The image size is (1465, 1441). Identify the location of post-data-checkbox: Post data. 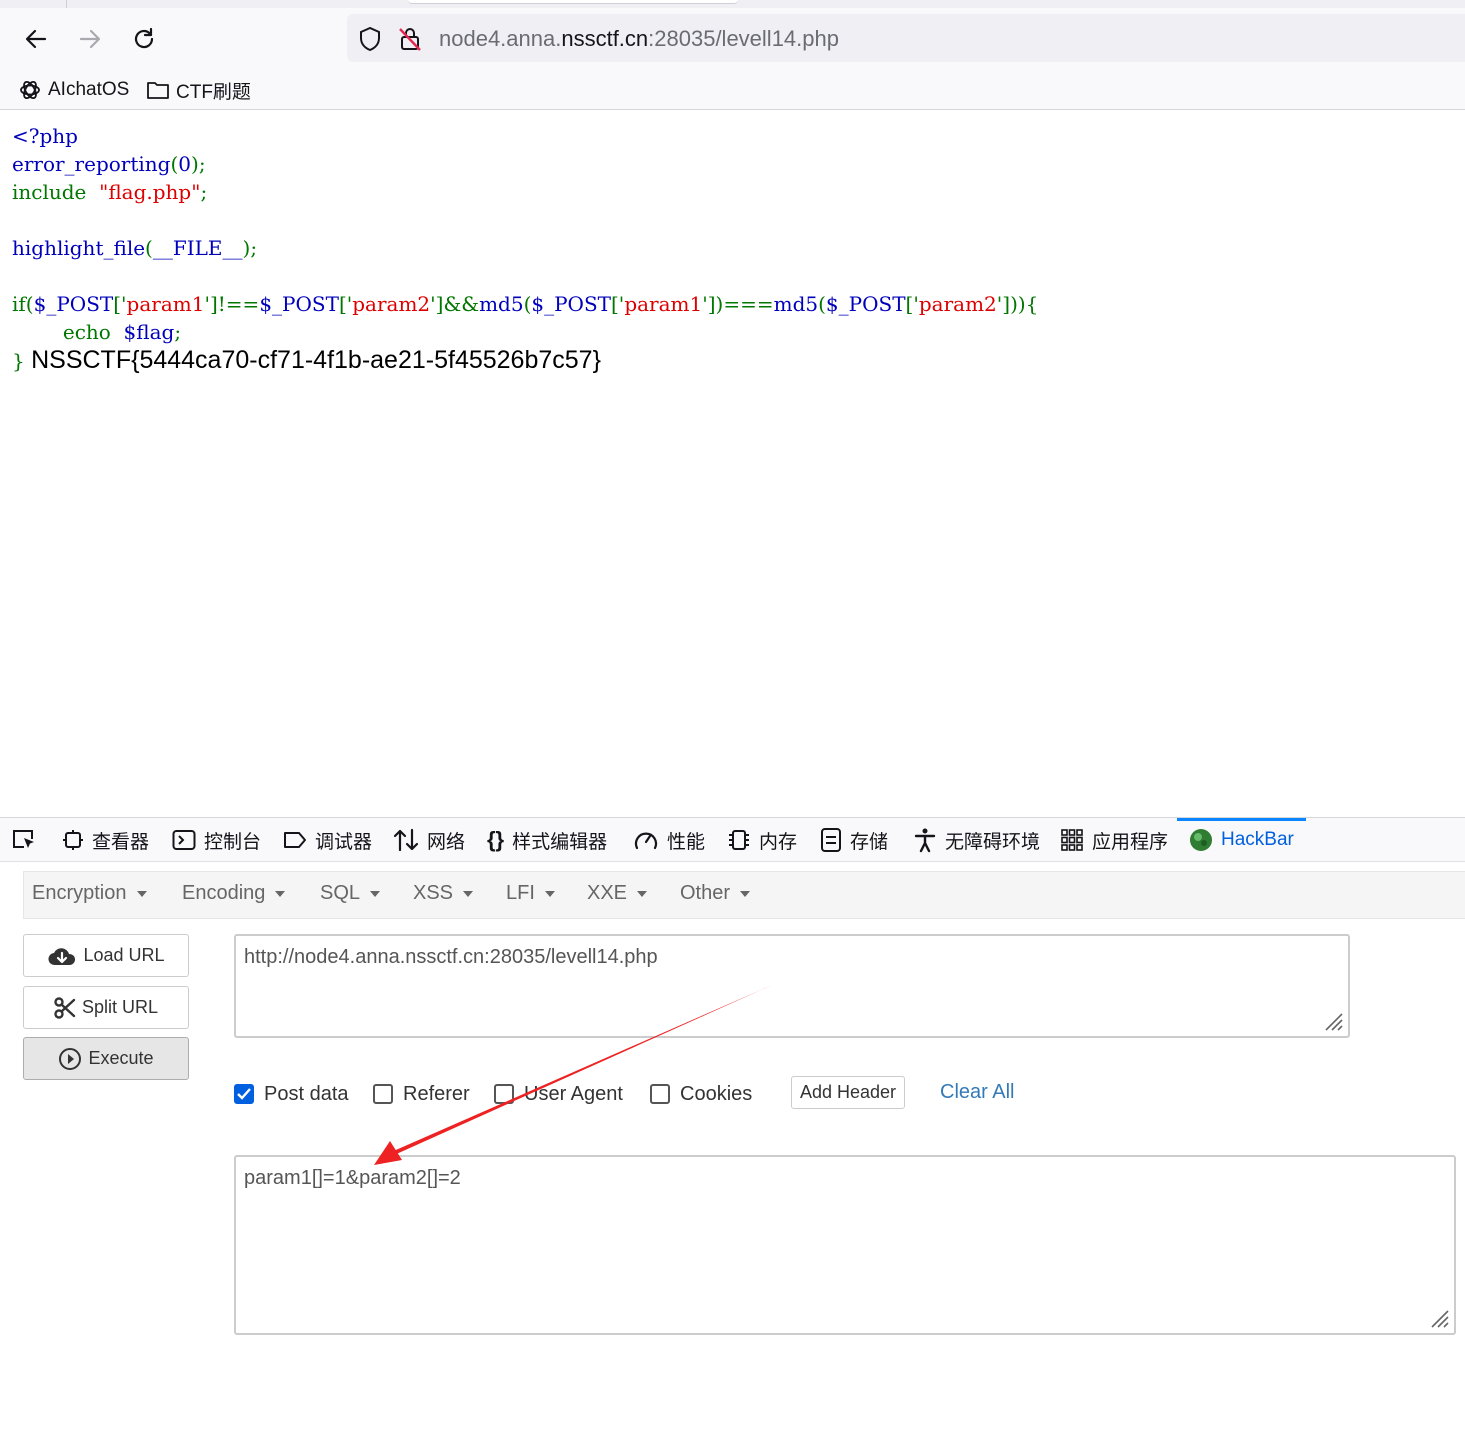
(291, 1094).